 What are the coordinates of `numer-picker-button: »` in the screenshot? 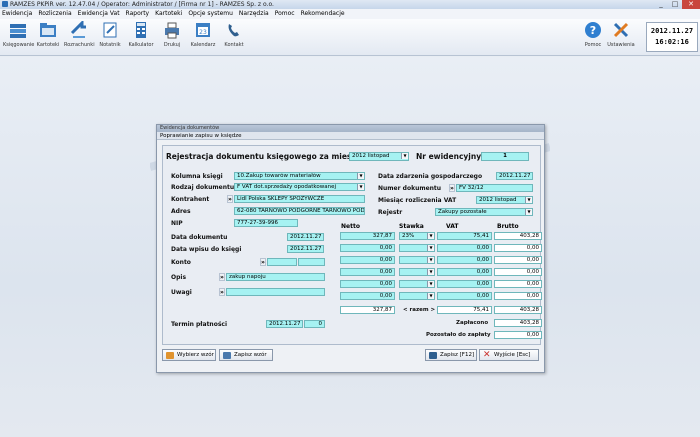 It's located at (452, 188).